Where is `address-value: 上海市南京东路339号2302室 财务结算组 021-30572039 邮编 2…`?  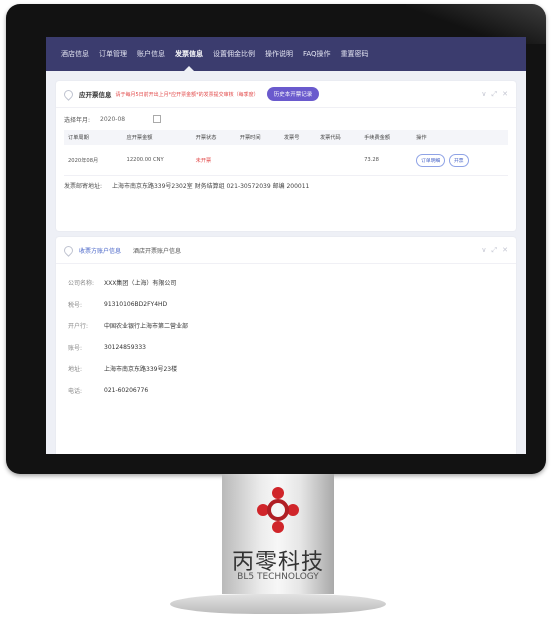 address-value: 上海市南京东路339号2302室 财务结算组 021-30572039 邮编 2… is located at coordinates (210, 186).